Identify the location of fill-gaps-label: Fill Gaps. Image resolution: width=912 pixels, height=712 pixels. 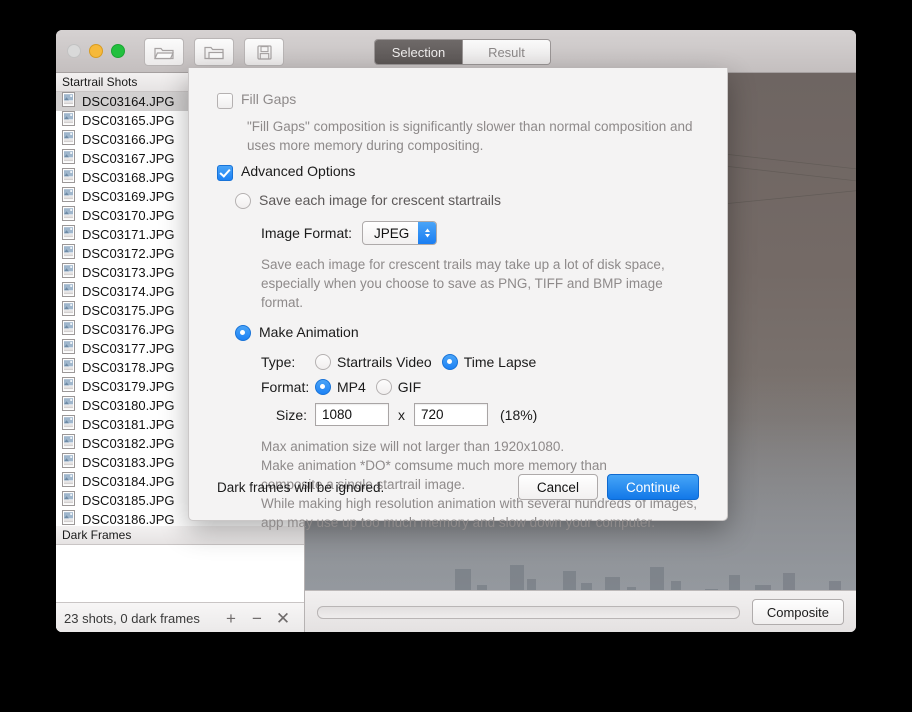
(269, 99).